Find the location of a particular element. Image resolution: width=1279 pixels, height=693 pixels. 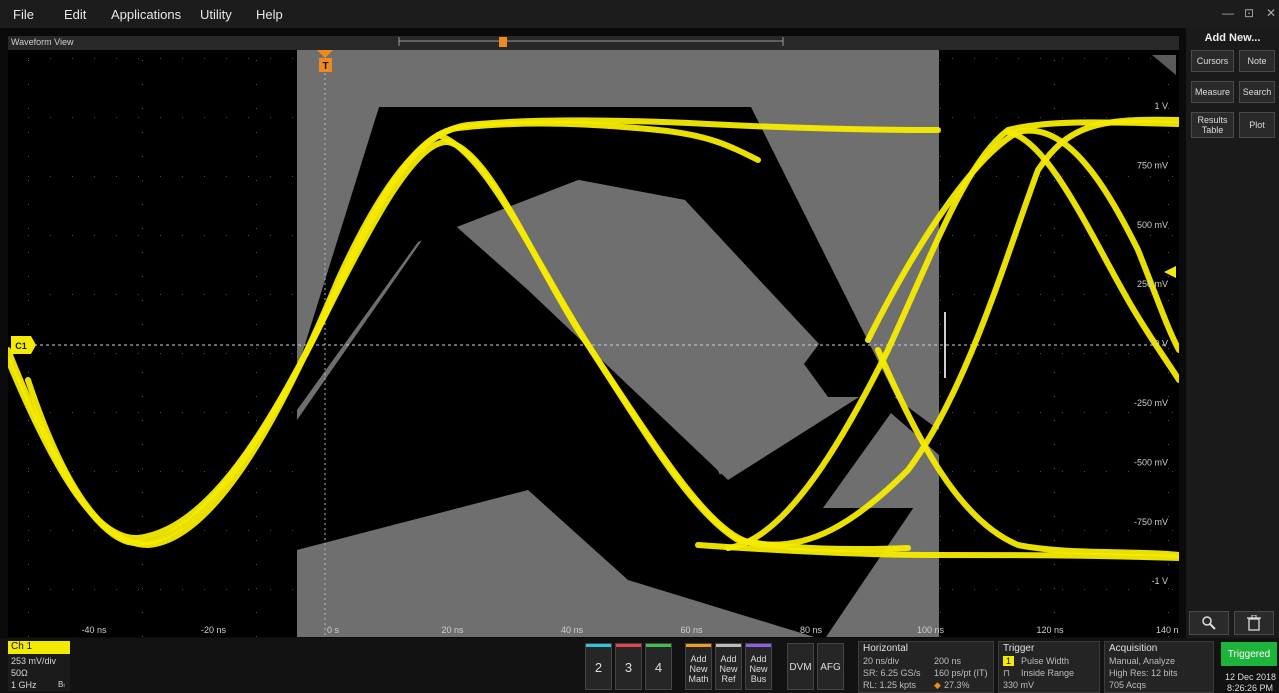

measure-button: Measure is located at coordinates (1212, 92).